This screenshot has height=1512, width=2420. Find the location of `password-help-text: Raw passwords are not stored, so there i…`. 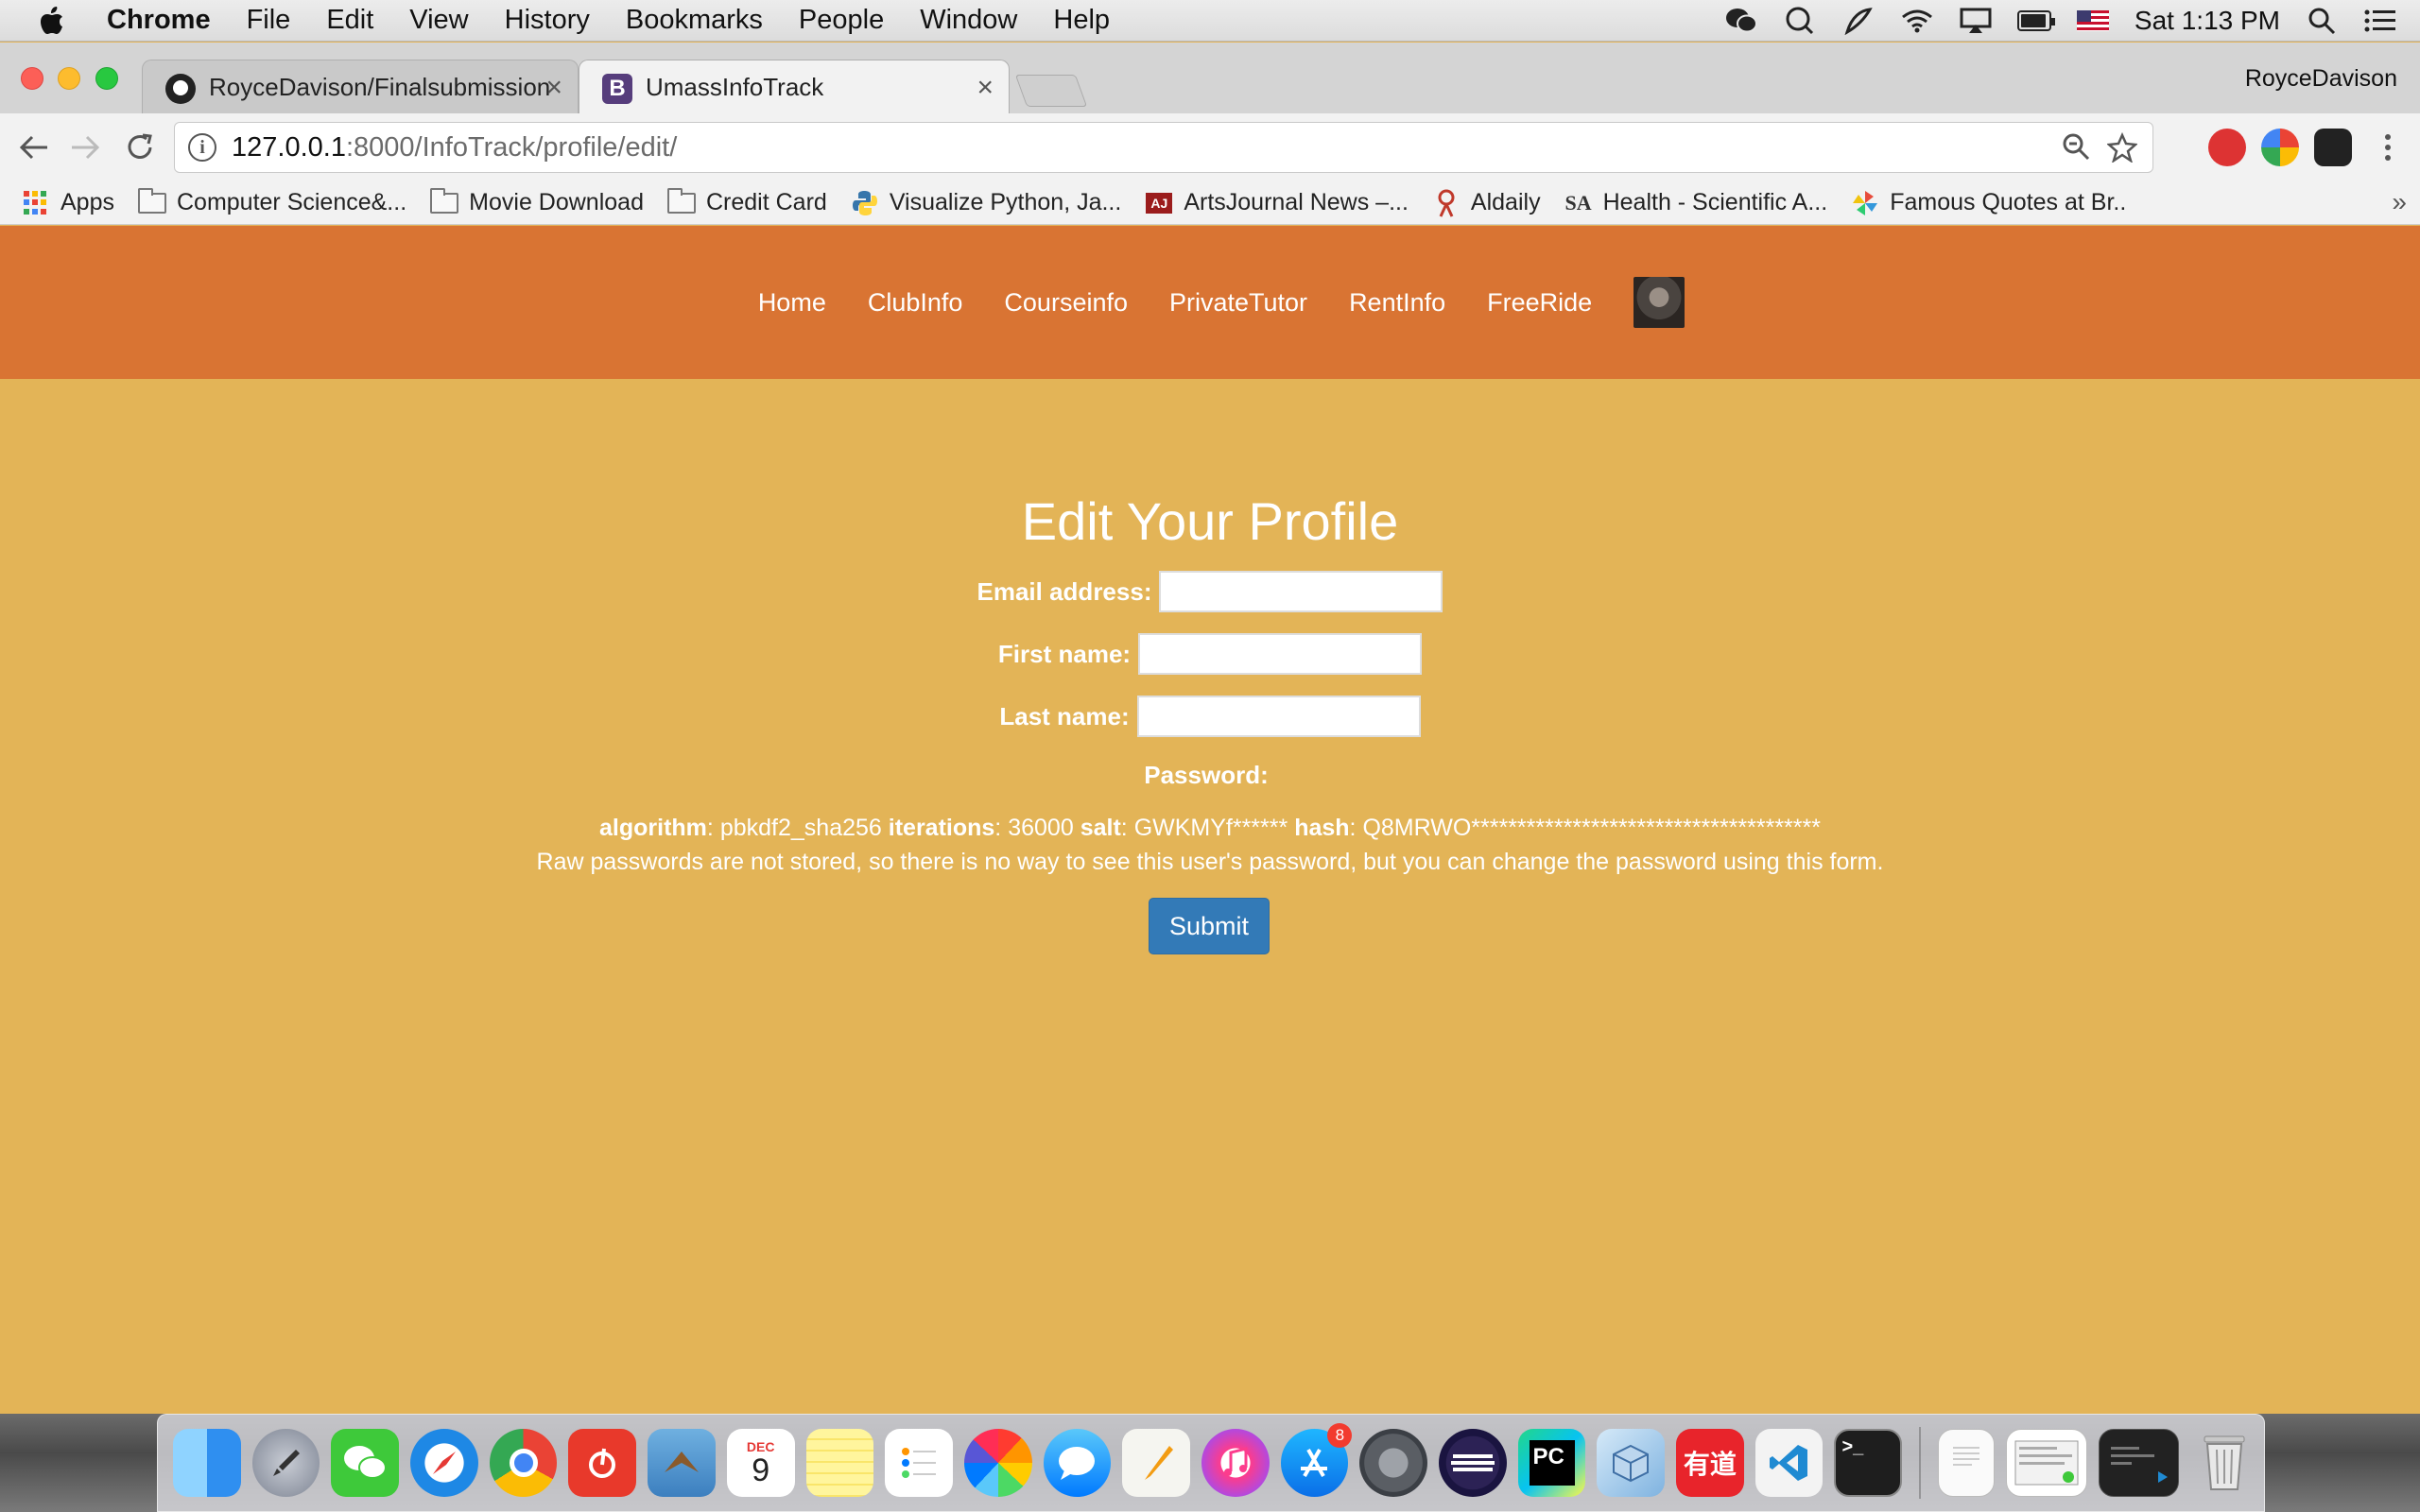

password-help-text: Raw passwords are not stored, so there i… is located at coordinates (1210, 862).